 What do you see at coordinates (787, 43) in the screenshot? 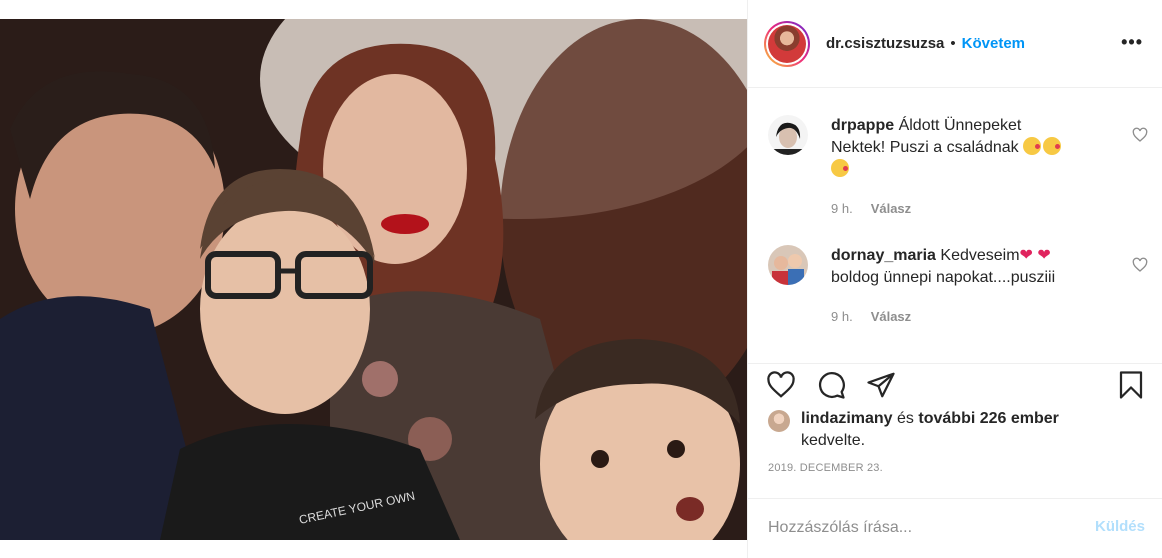
I see `author-avatar` at bounding box center [787, 43].